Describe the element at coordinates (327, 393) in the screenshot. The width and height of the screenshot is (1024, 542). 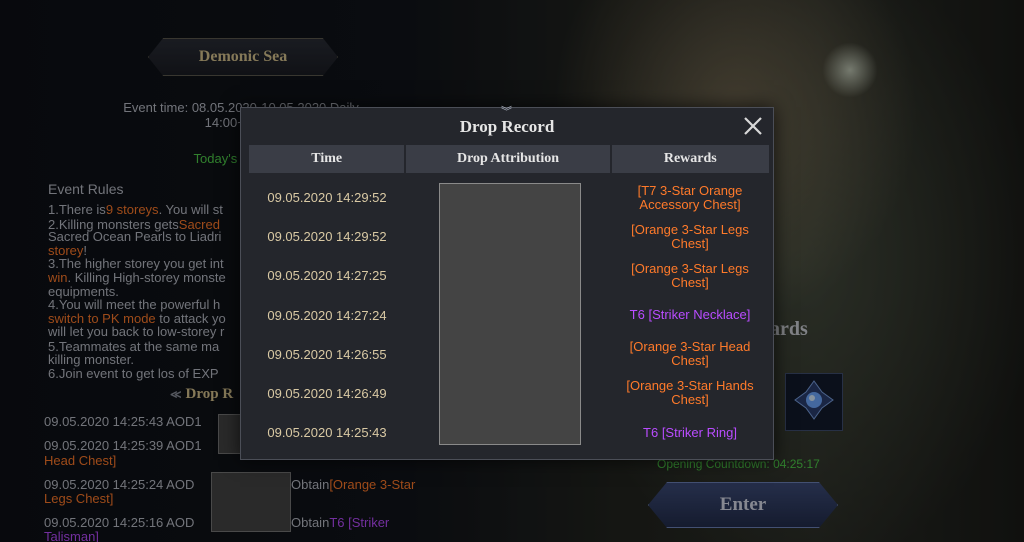
I see `time-cell: 09.05.2020 14:26:49` at that location.